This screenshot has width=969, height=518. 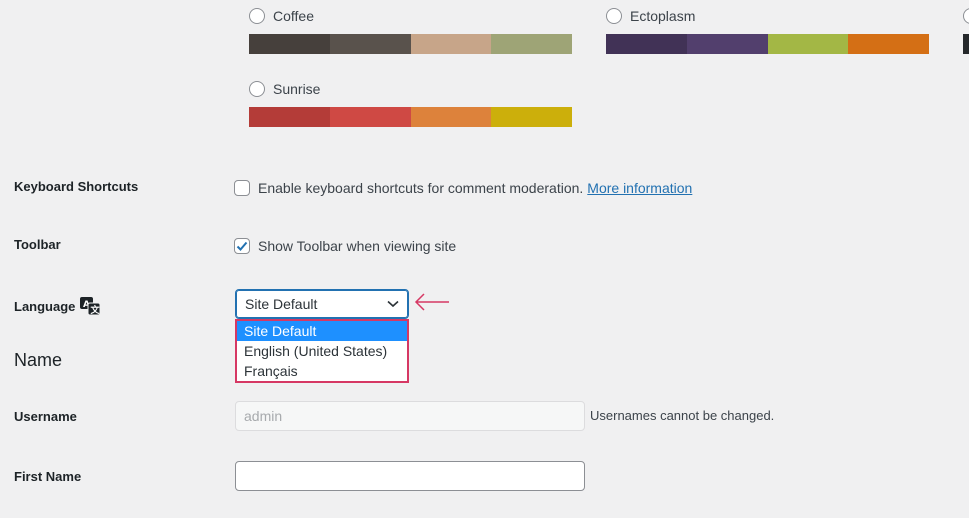 I want to click on language-option-francais: Français, so click(x=322, y=371).